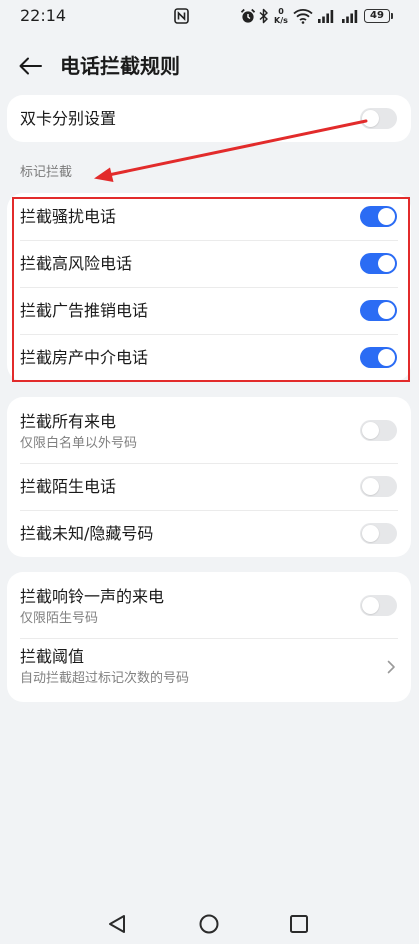 The height and width of the screenshot is (944, 419). I want to click on block-harassment-label: 拦截骚扰电话, so click(68, 216).